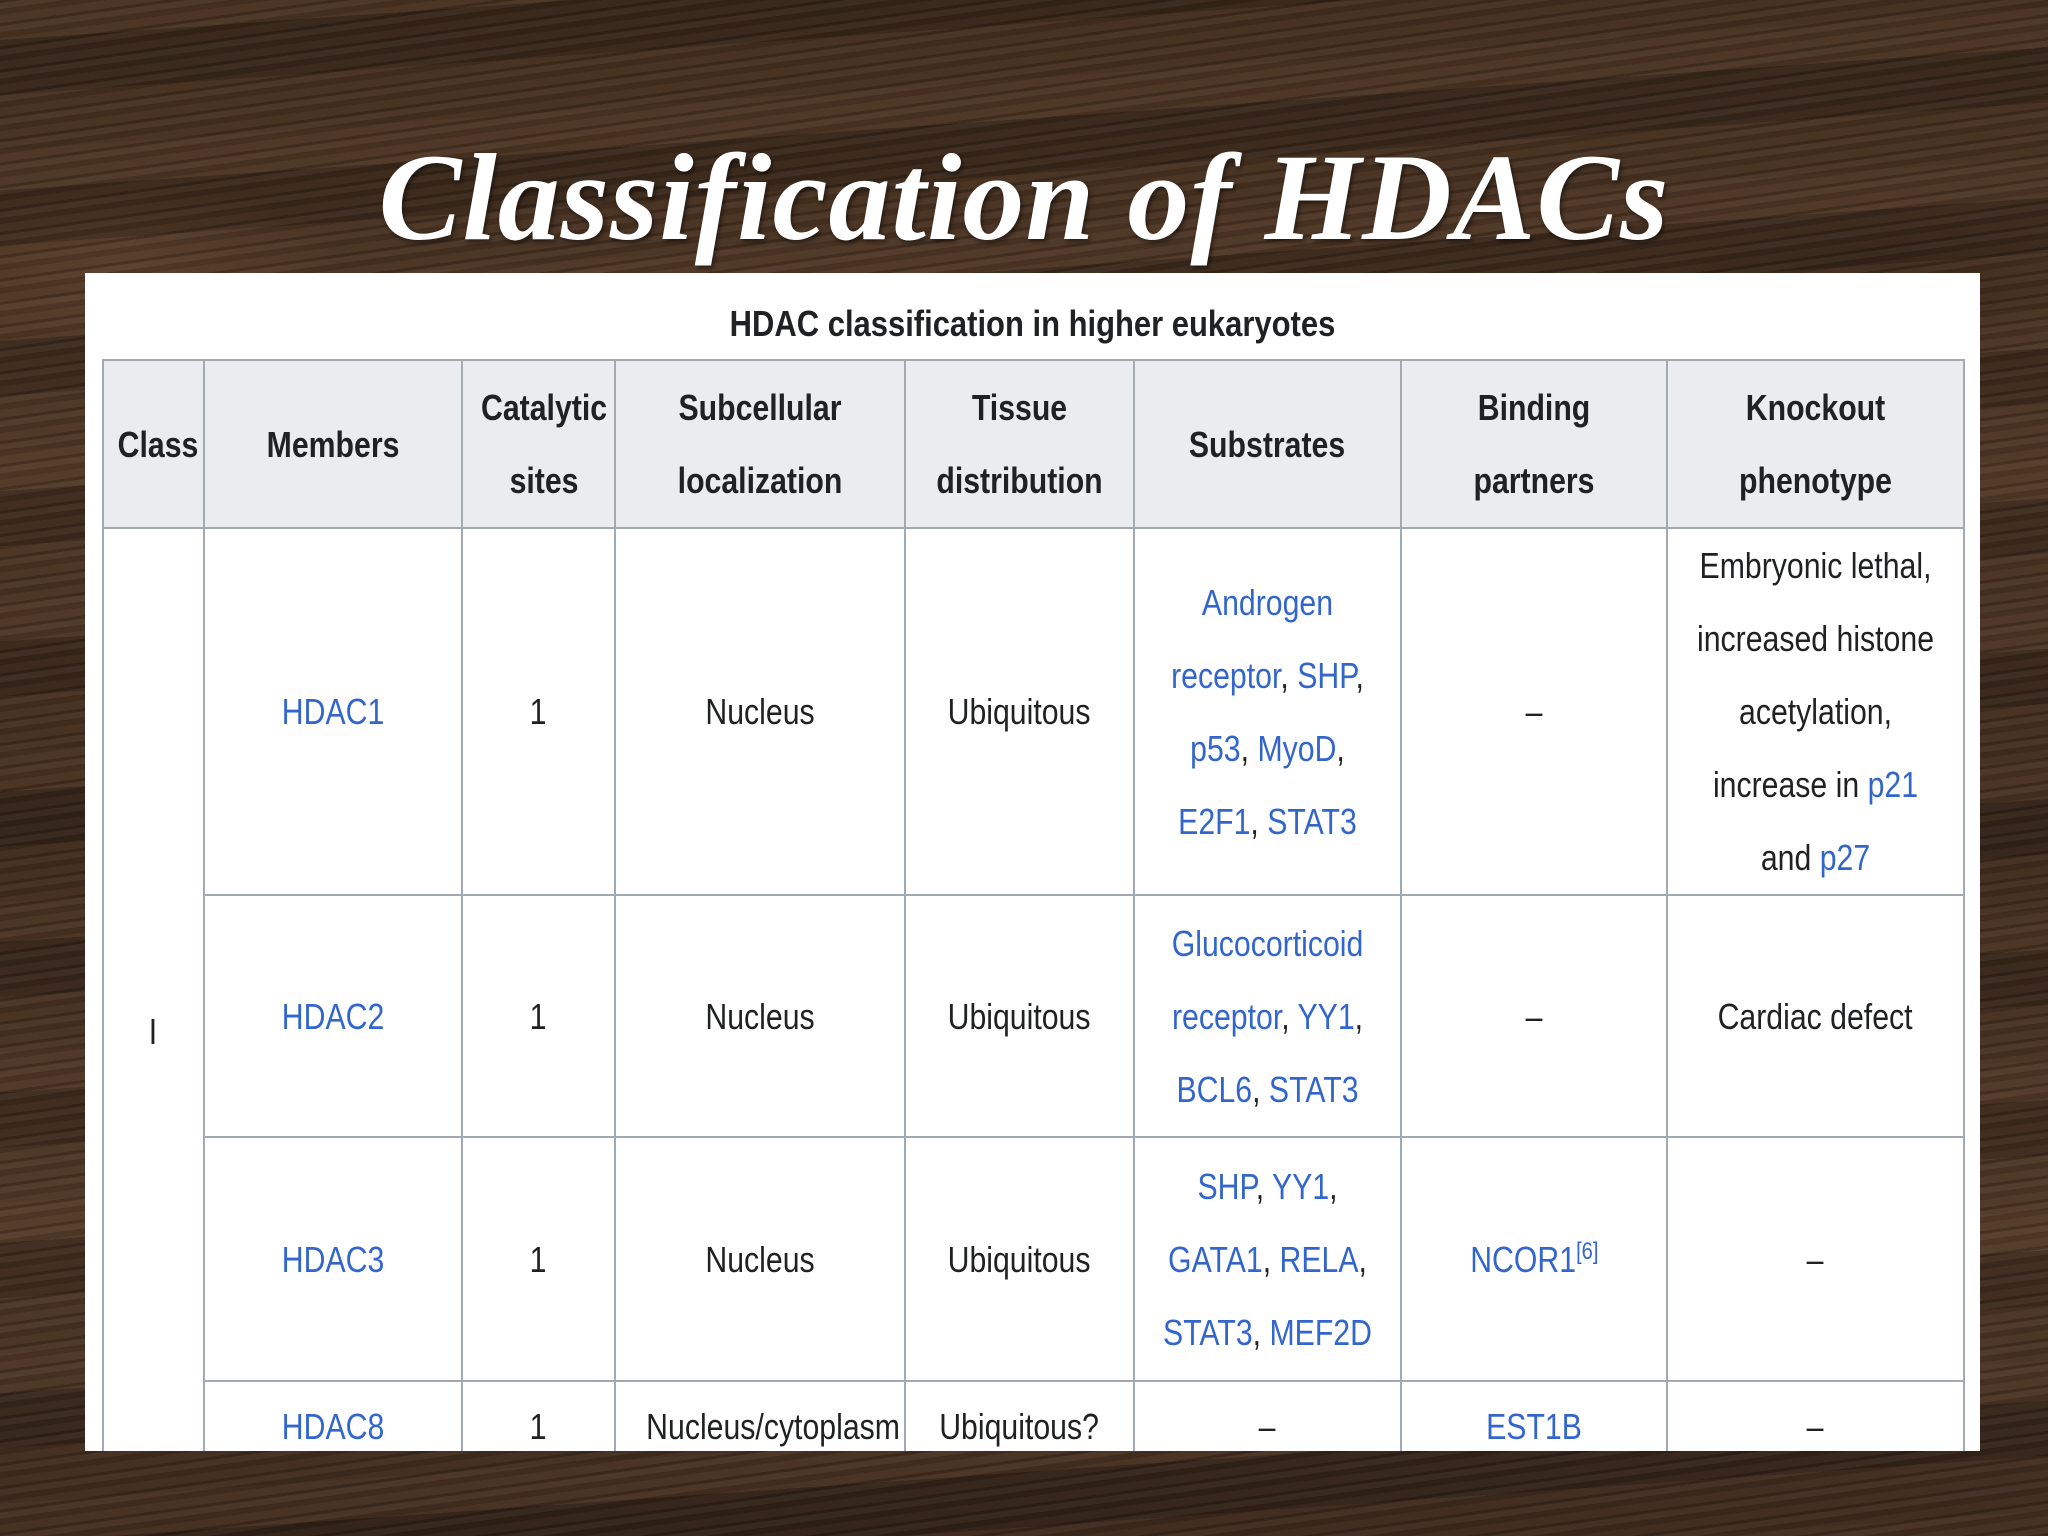  What do you see at coordinates (1267, 444) in the screenshot?
I see `header-substrates: Substrates` at bounding box center [1267, 444].